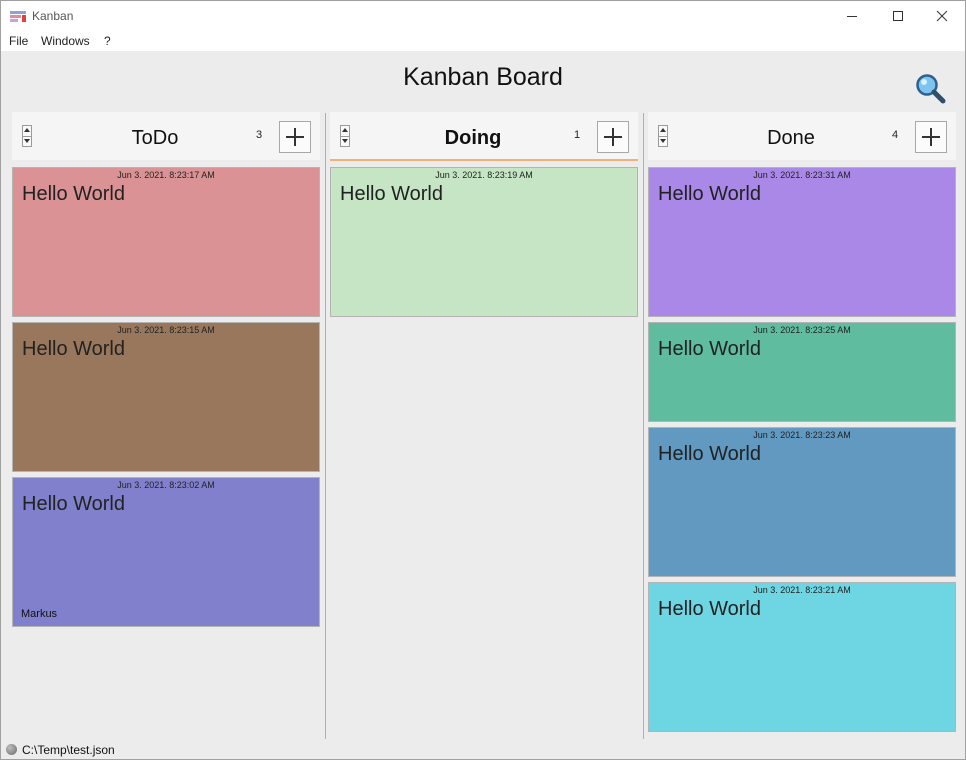 The height and width of the screenshot is (760, 966). Describe the element at coordinates (483, 77) in the screenshot. I see `board-title: Kanban Board` at that location.